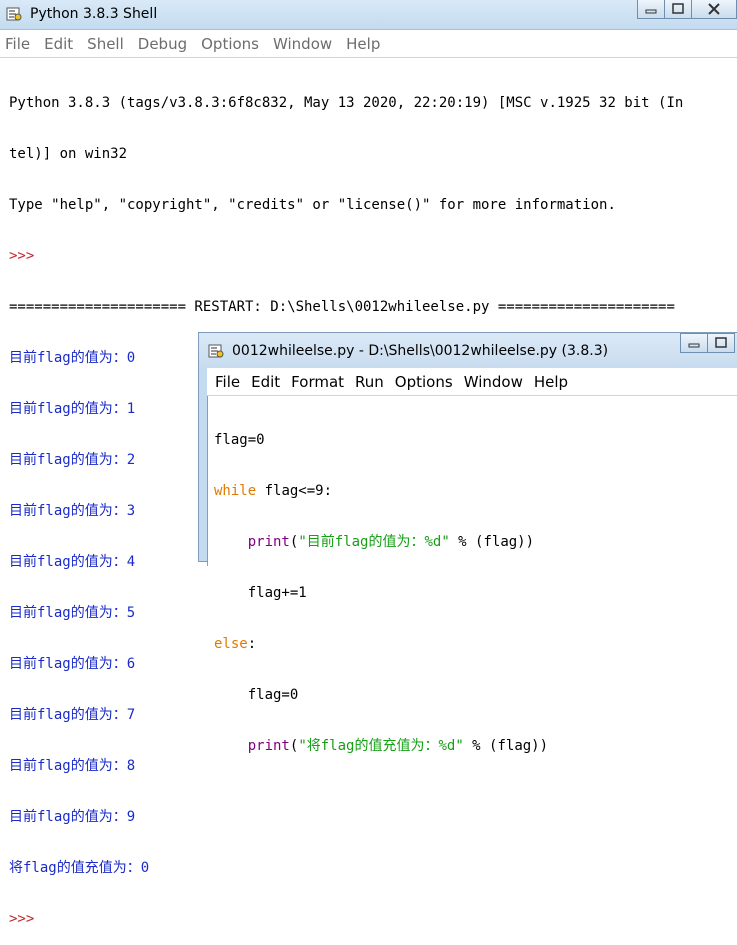 This screenshot has height=945, width=737. What do you see at coordinates (230, 44) in the screenshot?
I see `menu-options: Options` at bounding box center [230, 44].